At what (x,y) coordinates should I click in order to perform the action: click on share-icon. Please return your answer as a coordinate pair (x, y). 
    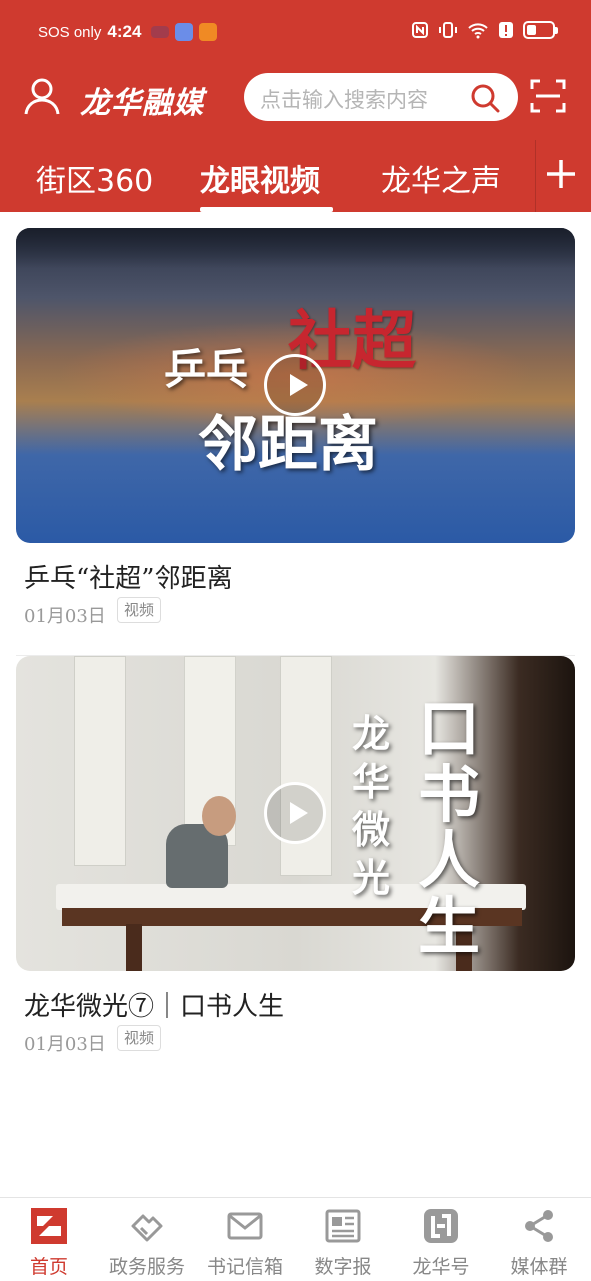
    Looking at the image, I should click on (539, 1226).